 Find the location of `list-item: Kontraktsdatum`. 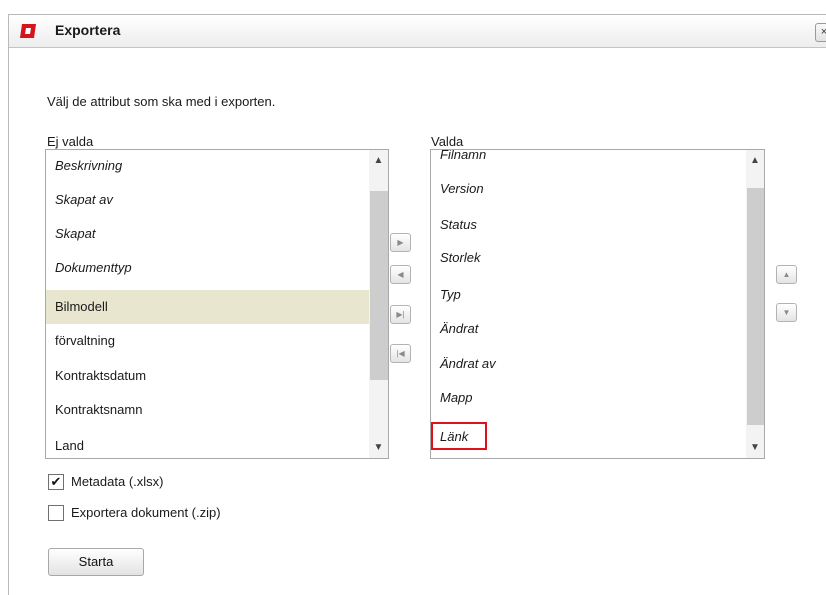

list-item: Kontraktsdatum is located at coordinates (207, 376).